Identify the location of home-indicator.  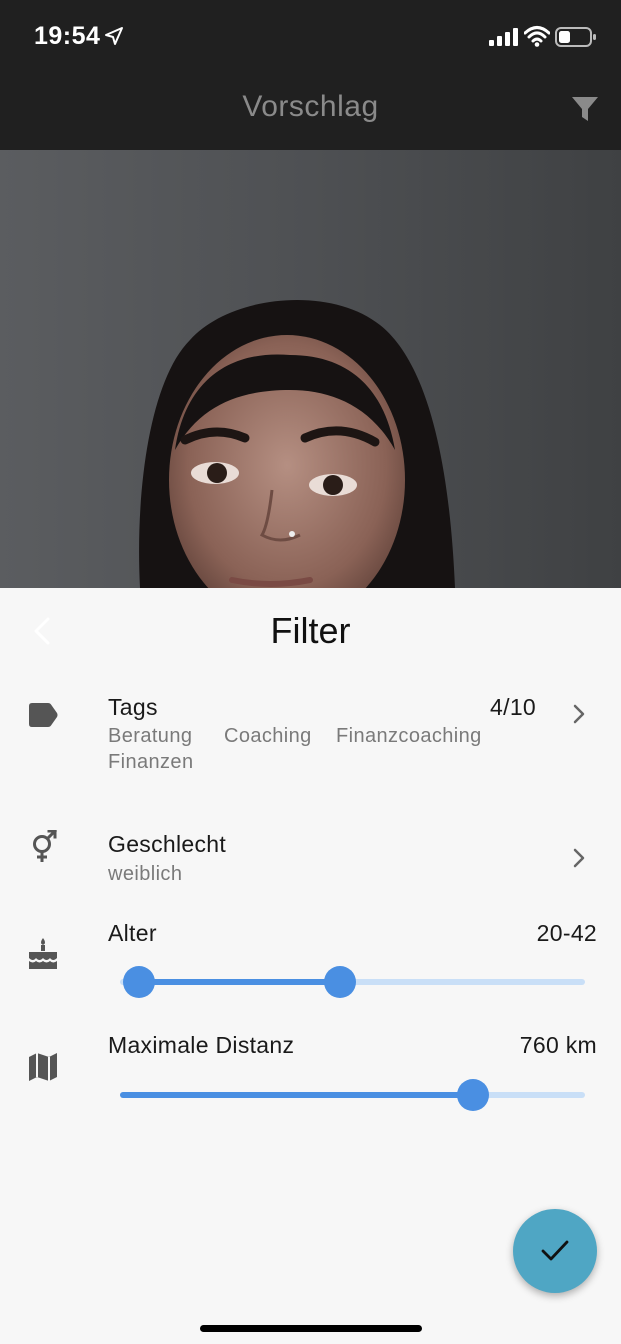
(311, 1328).